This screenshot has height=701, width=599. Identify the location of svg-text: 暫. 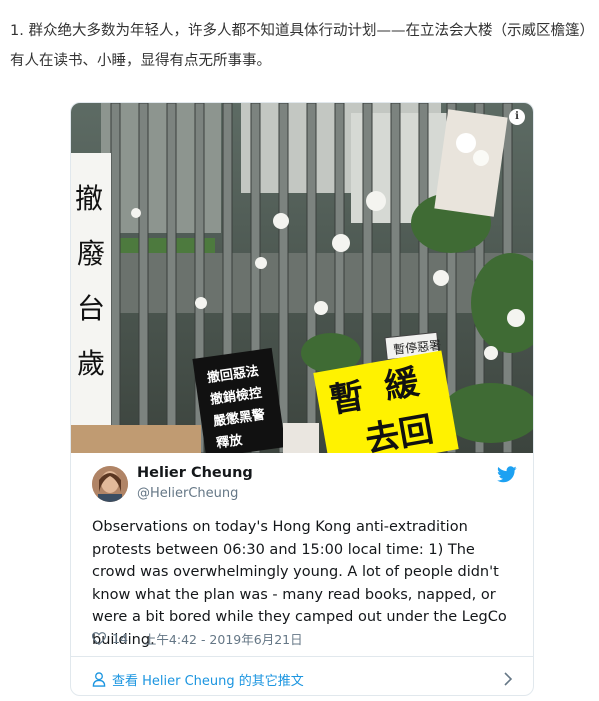
(347, 398).